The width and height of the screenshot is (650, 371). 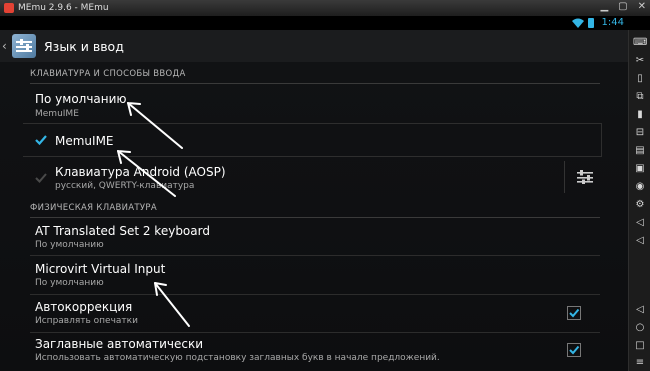 I want to click on window-titlebar: MEmu 2.9.6 - MEmu ▁ ▢ ✕, so click(x=325, y=8).